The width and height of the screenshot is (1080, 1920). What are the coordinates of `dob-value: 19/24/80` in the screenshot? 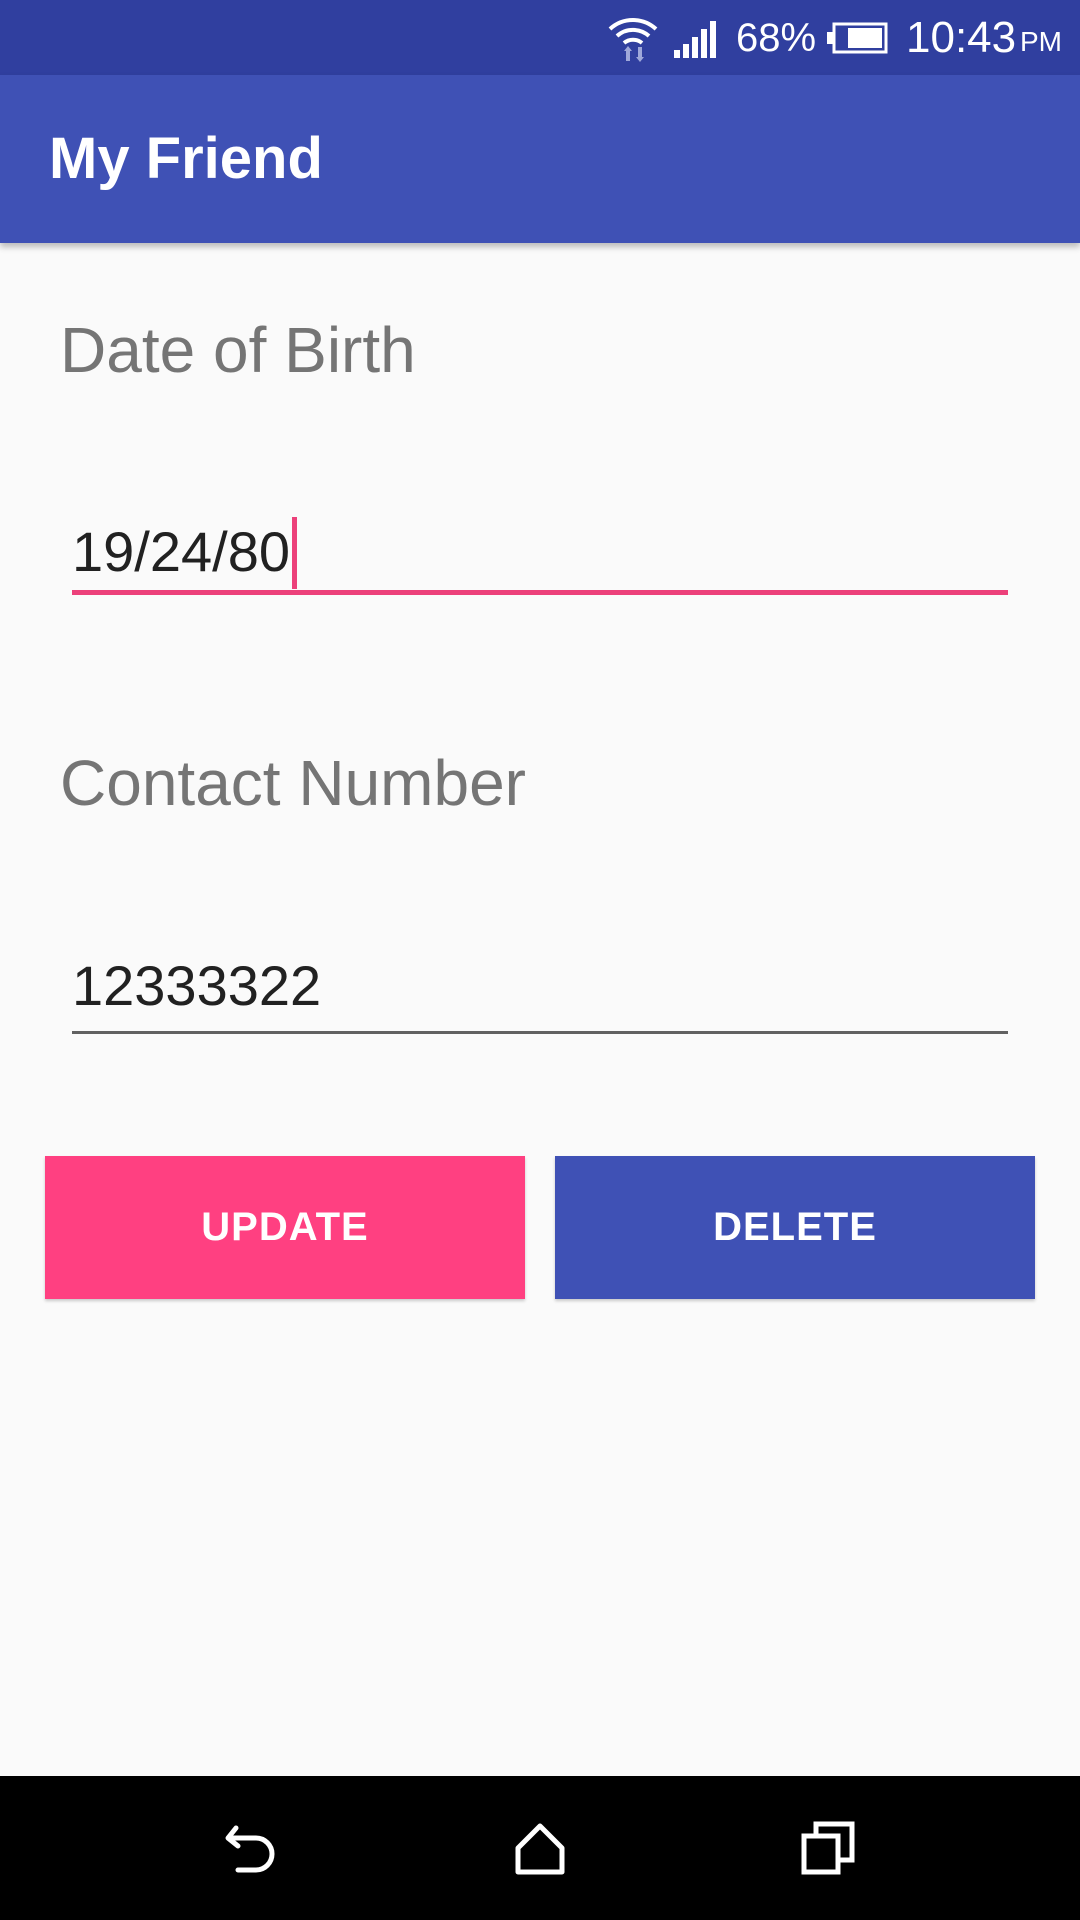 It's located at (184, 552).